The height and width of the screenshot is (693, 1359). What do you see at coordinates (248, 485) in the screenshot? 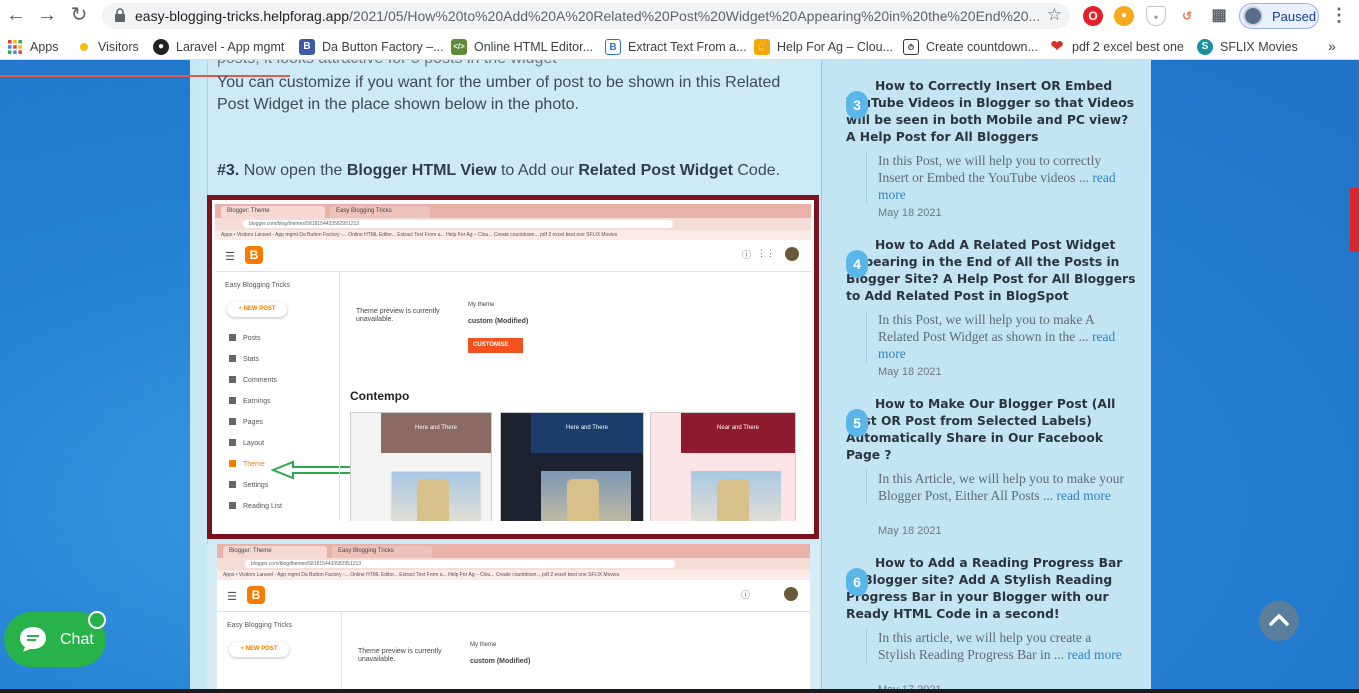
I see `mini-menu-settings: Settings` at bounding box center [248, 485].